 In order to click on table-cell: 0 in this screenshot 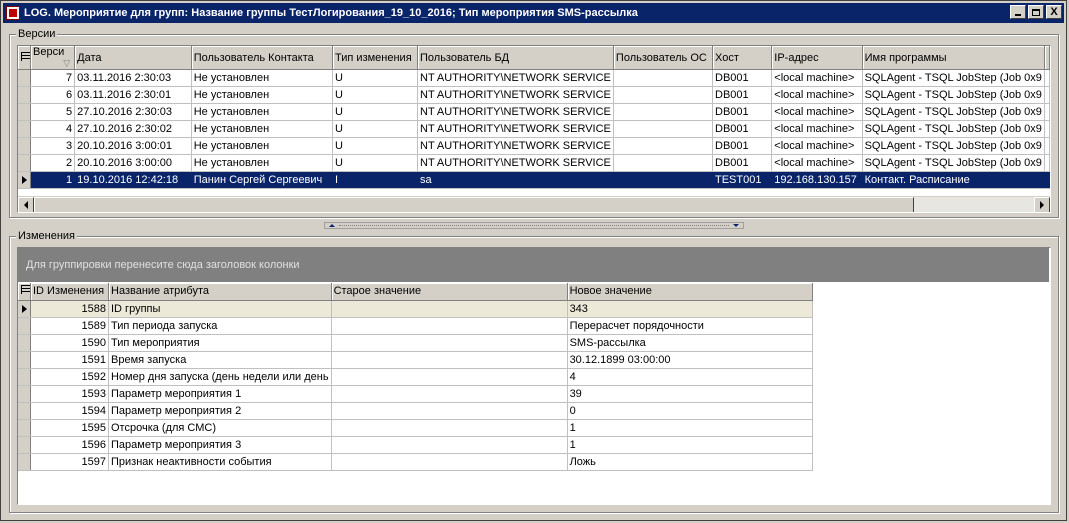, I will do `click(690, 411)`.